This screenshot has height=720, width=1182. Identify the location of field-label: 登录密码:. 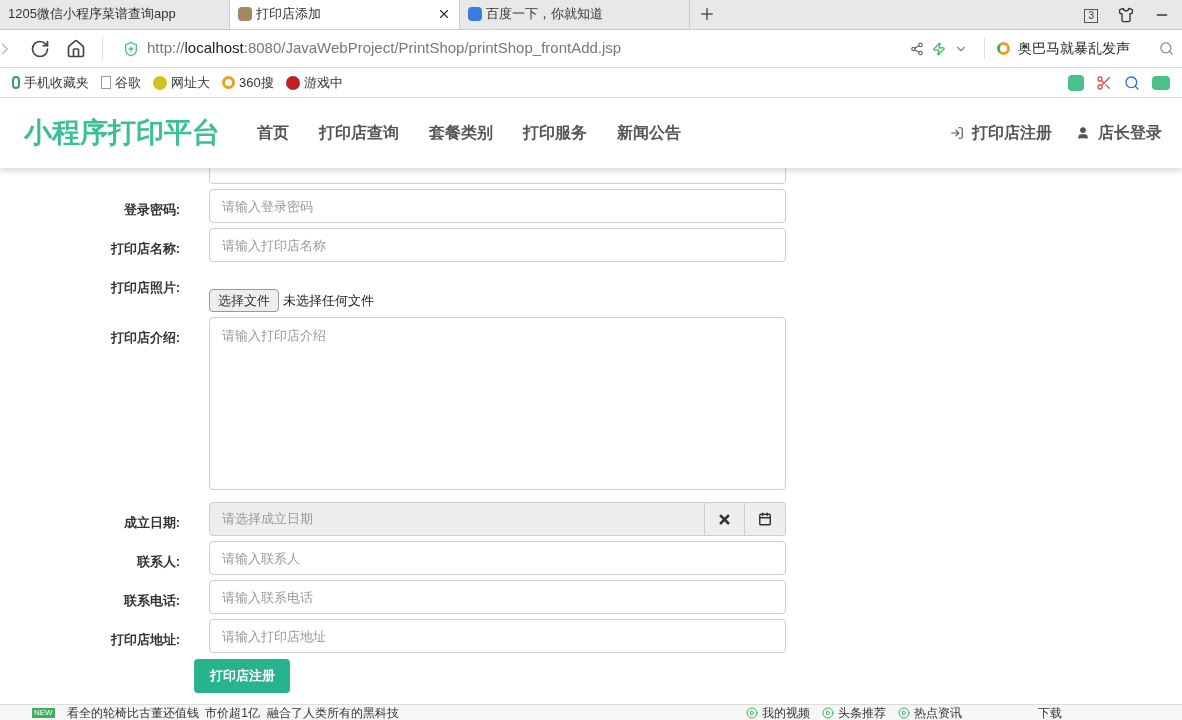
(151, 209).